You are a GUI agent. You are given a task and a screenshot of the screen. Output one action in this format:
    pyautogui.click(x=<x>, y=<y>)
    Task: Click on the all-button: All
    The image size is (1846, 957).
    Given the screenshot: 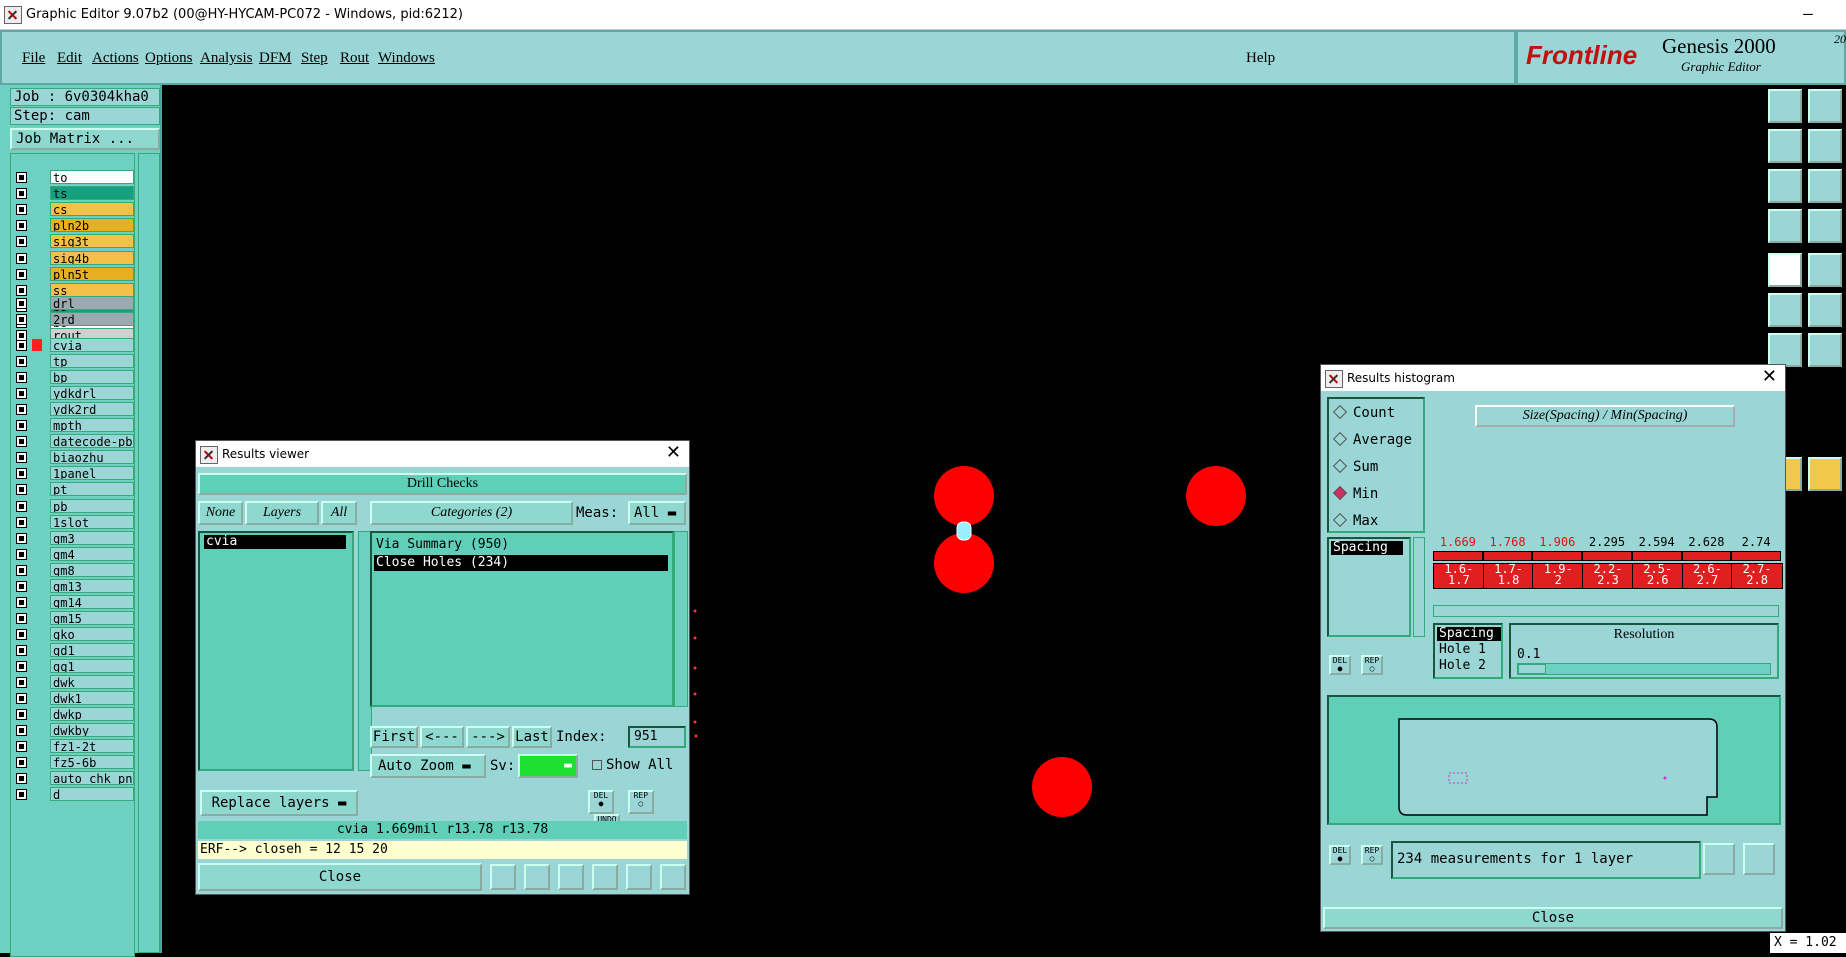 What is the action you would take?
    pyautogui.click(x=339, y=513)
    